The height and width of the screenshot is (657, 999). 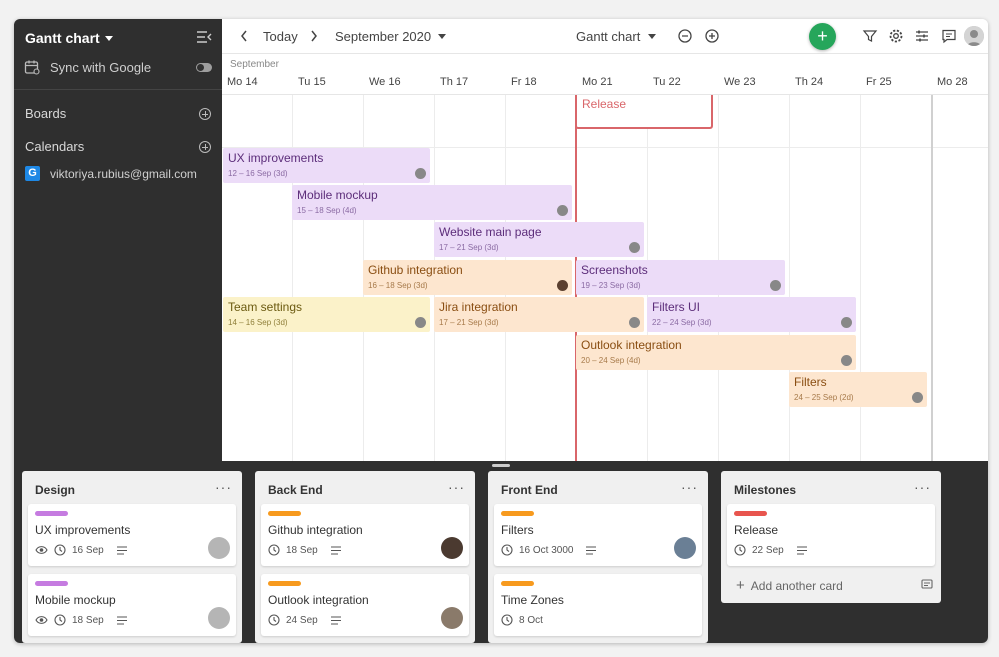 What do you see at coordinates (87, 67) in the screenshot?
I see `sync-google-row: Sync with Google` at bounding box center [87, 67].